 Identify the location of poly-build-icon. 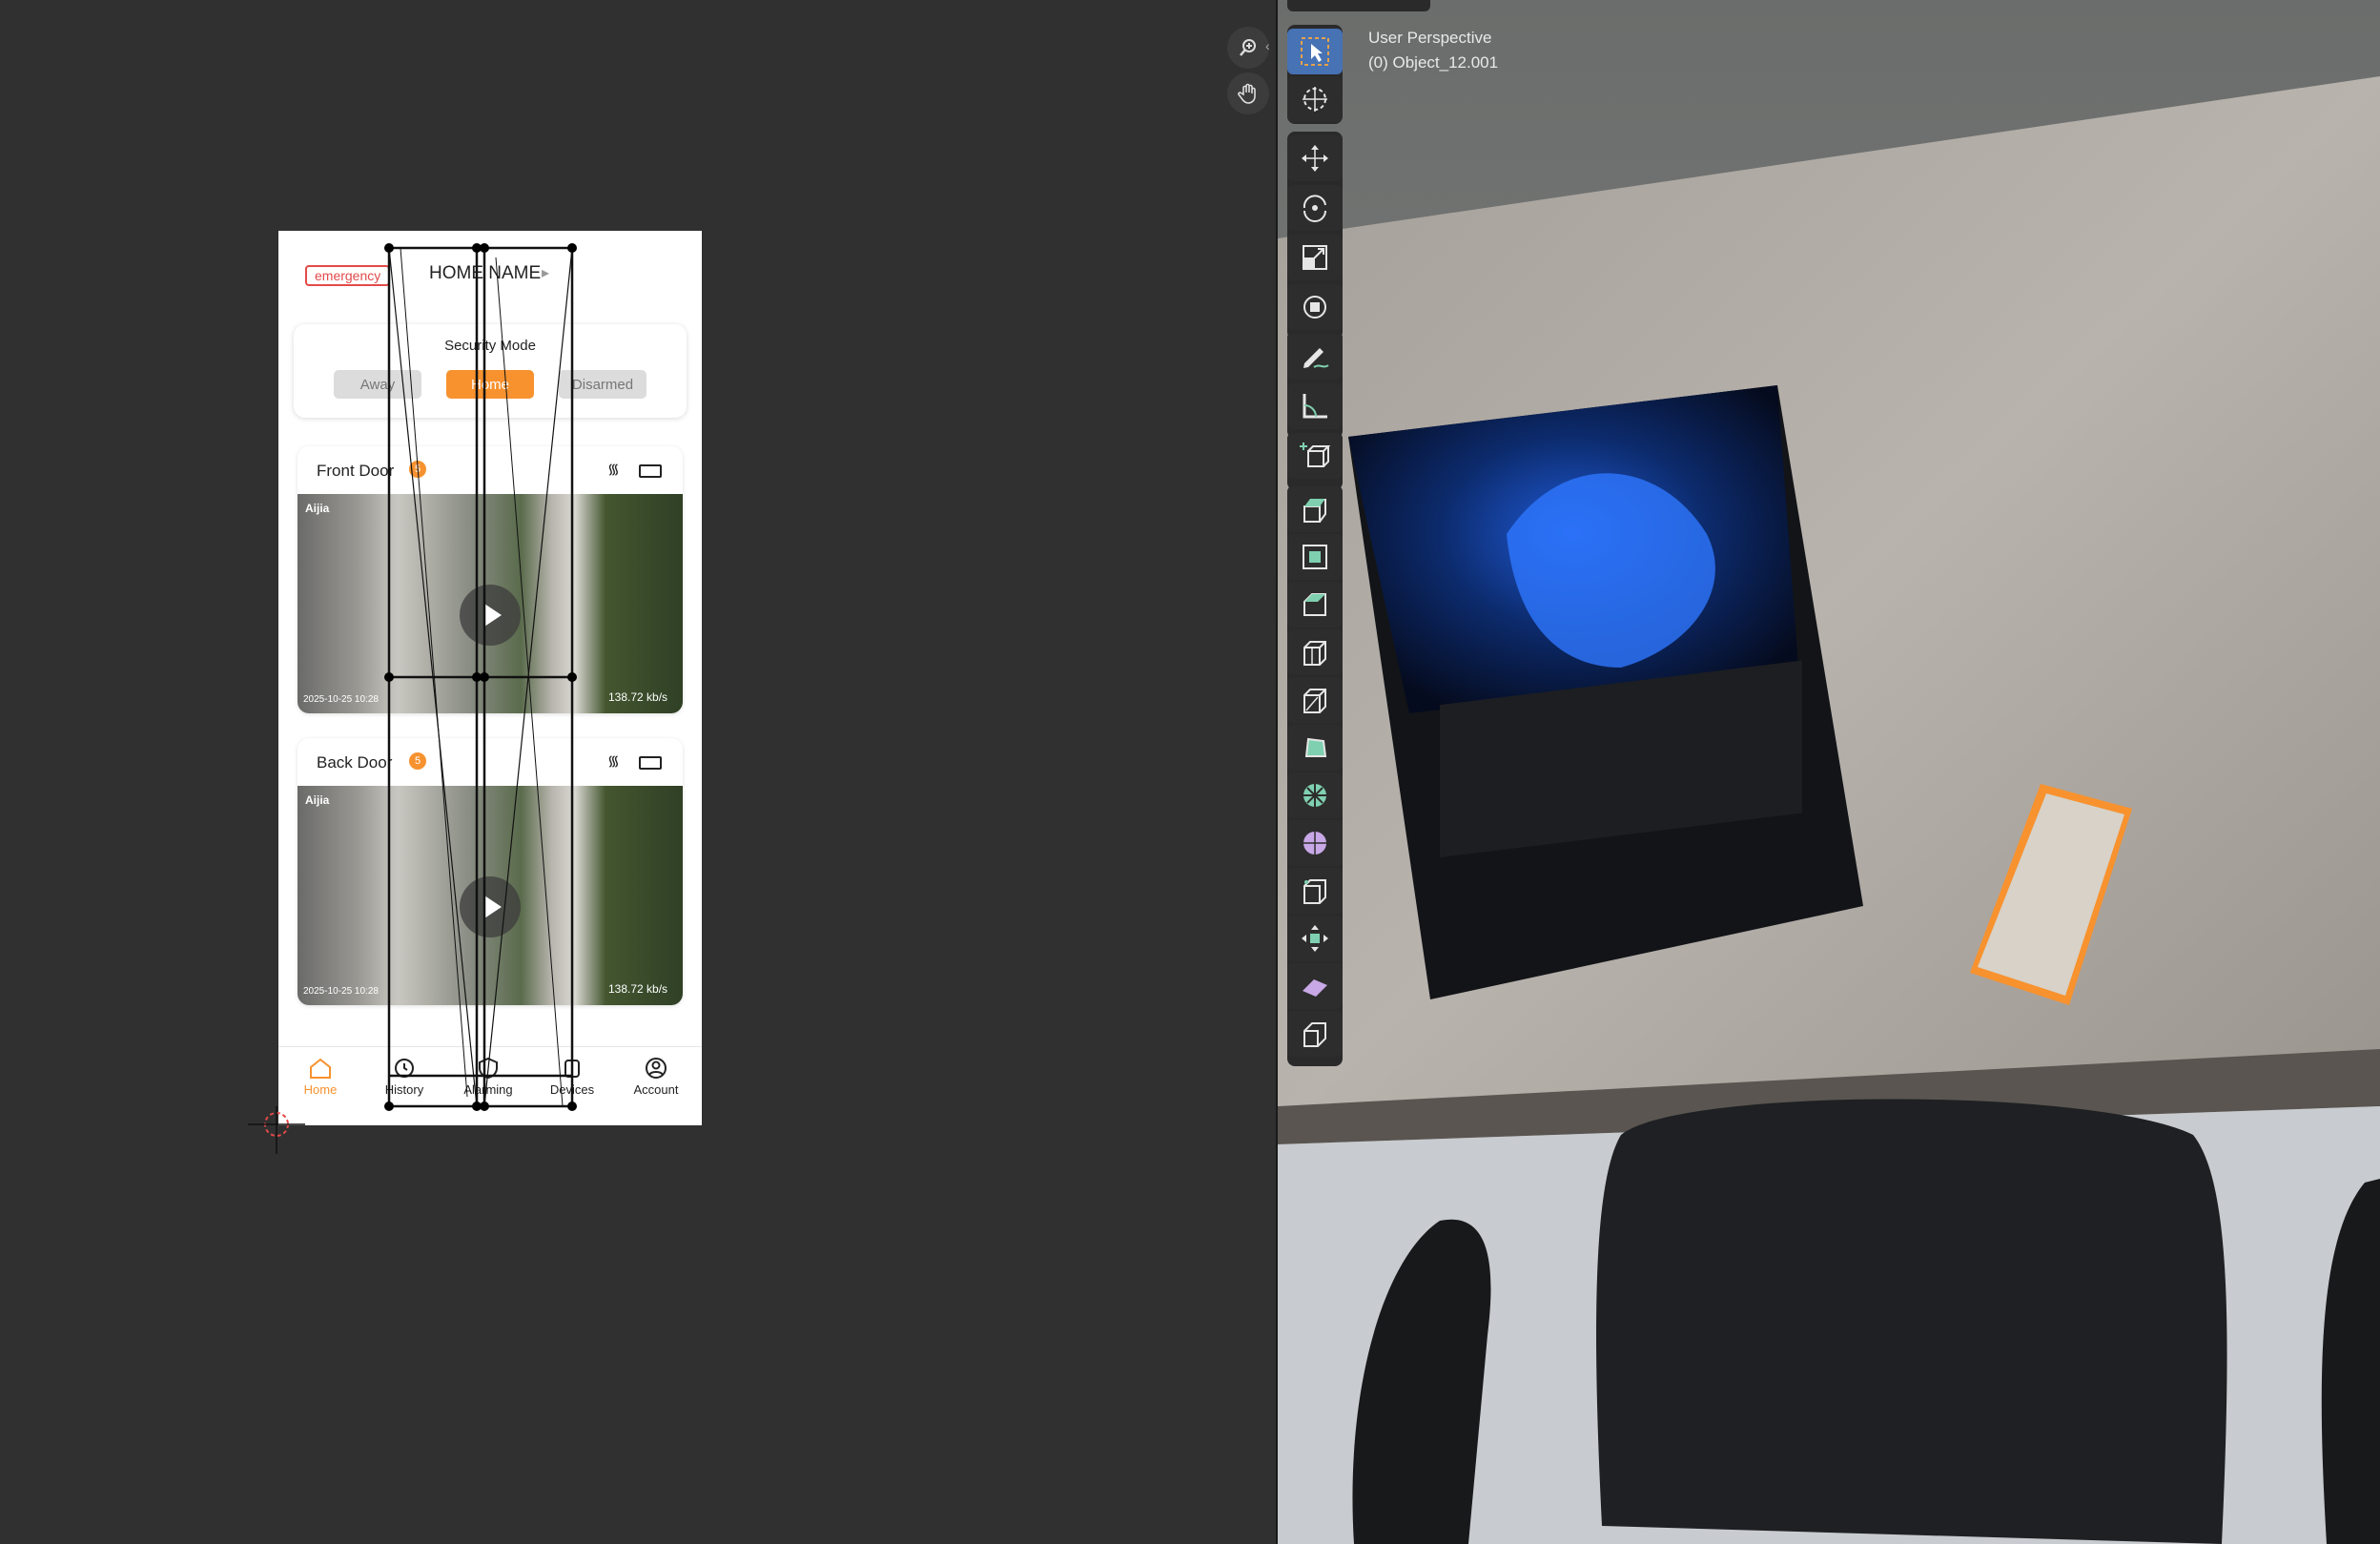
(1315, 747).